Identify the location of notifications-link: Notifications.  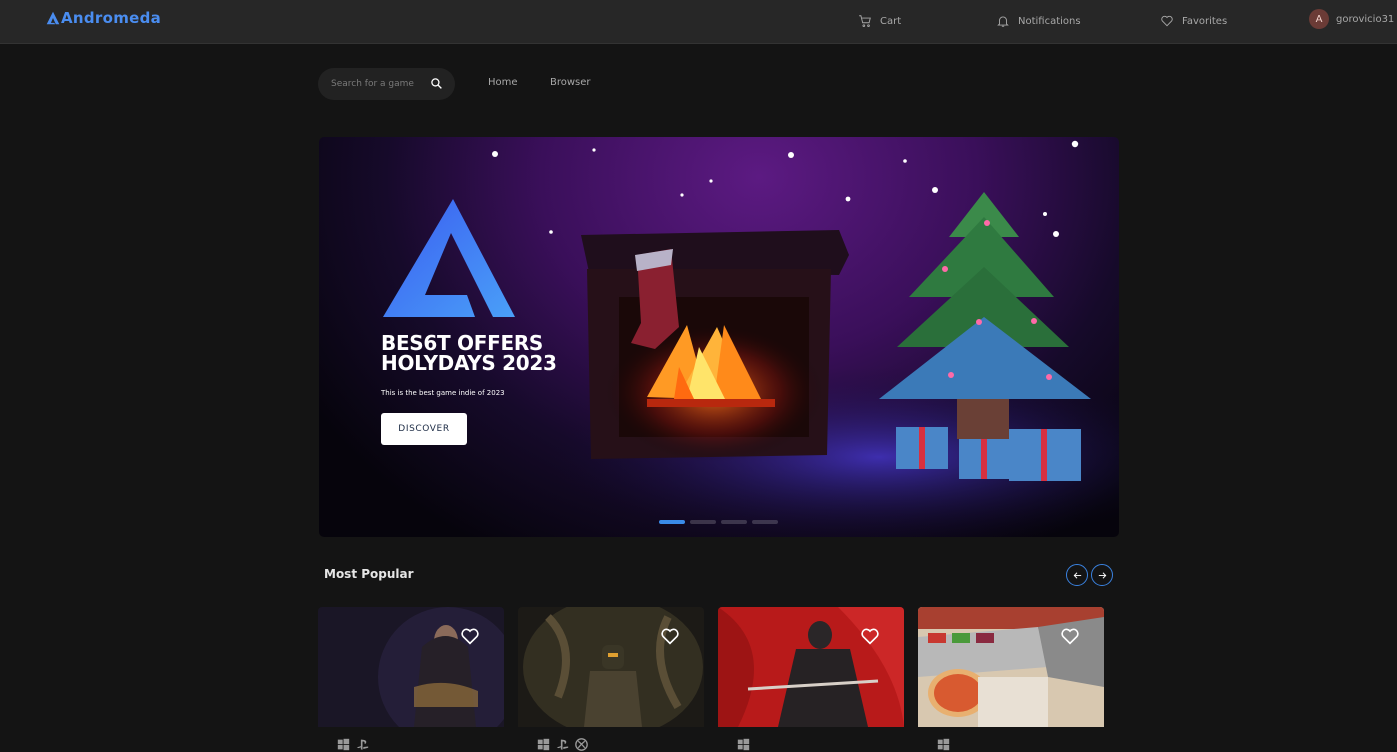
(1038, 21).